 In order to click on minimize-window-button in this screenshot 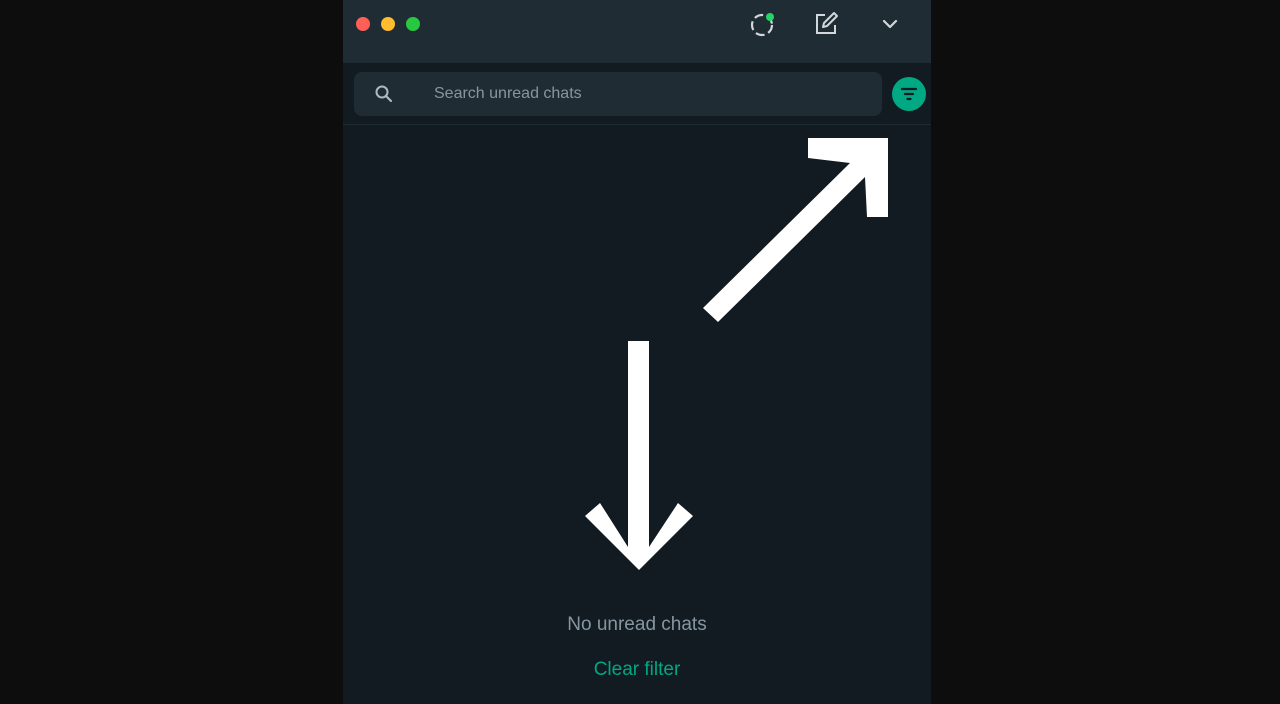, I will do `click(388, 24)`.